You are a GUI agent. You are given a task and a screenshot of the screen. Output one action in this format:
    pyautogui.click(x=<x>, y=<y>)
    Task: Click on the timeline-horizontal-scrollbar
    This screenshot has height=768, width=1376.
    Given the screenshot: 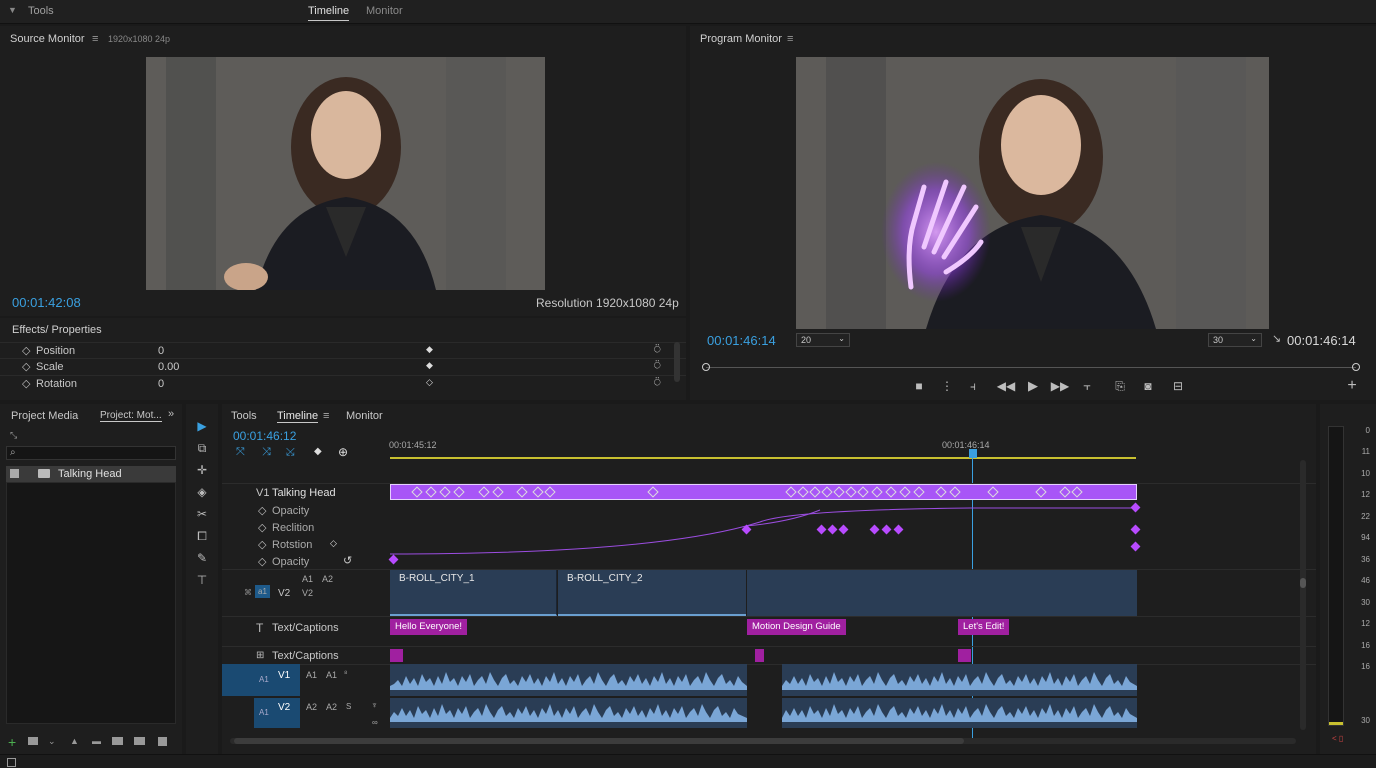 What is the action you would take?
    pyautogui.click(x=763, y=741)
    